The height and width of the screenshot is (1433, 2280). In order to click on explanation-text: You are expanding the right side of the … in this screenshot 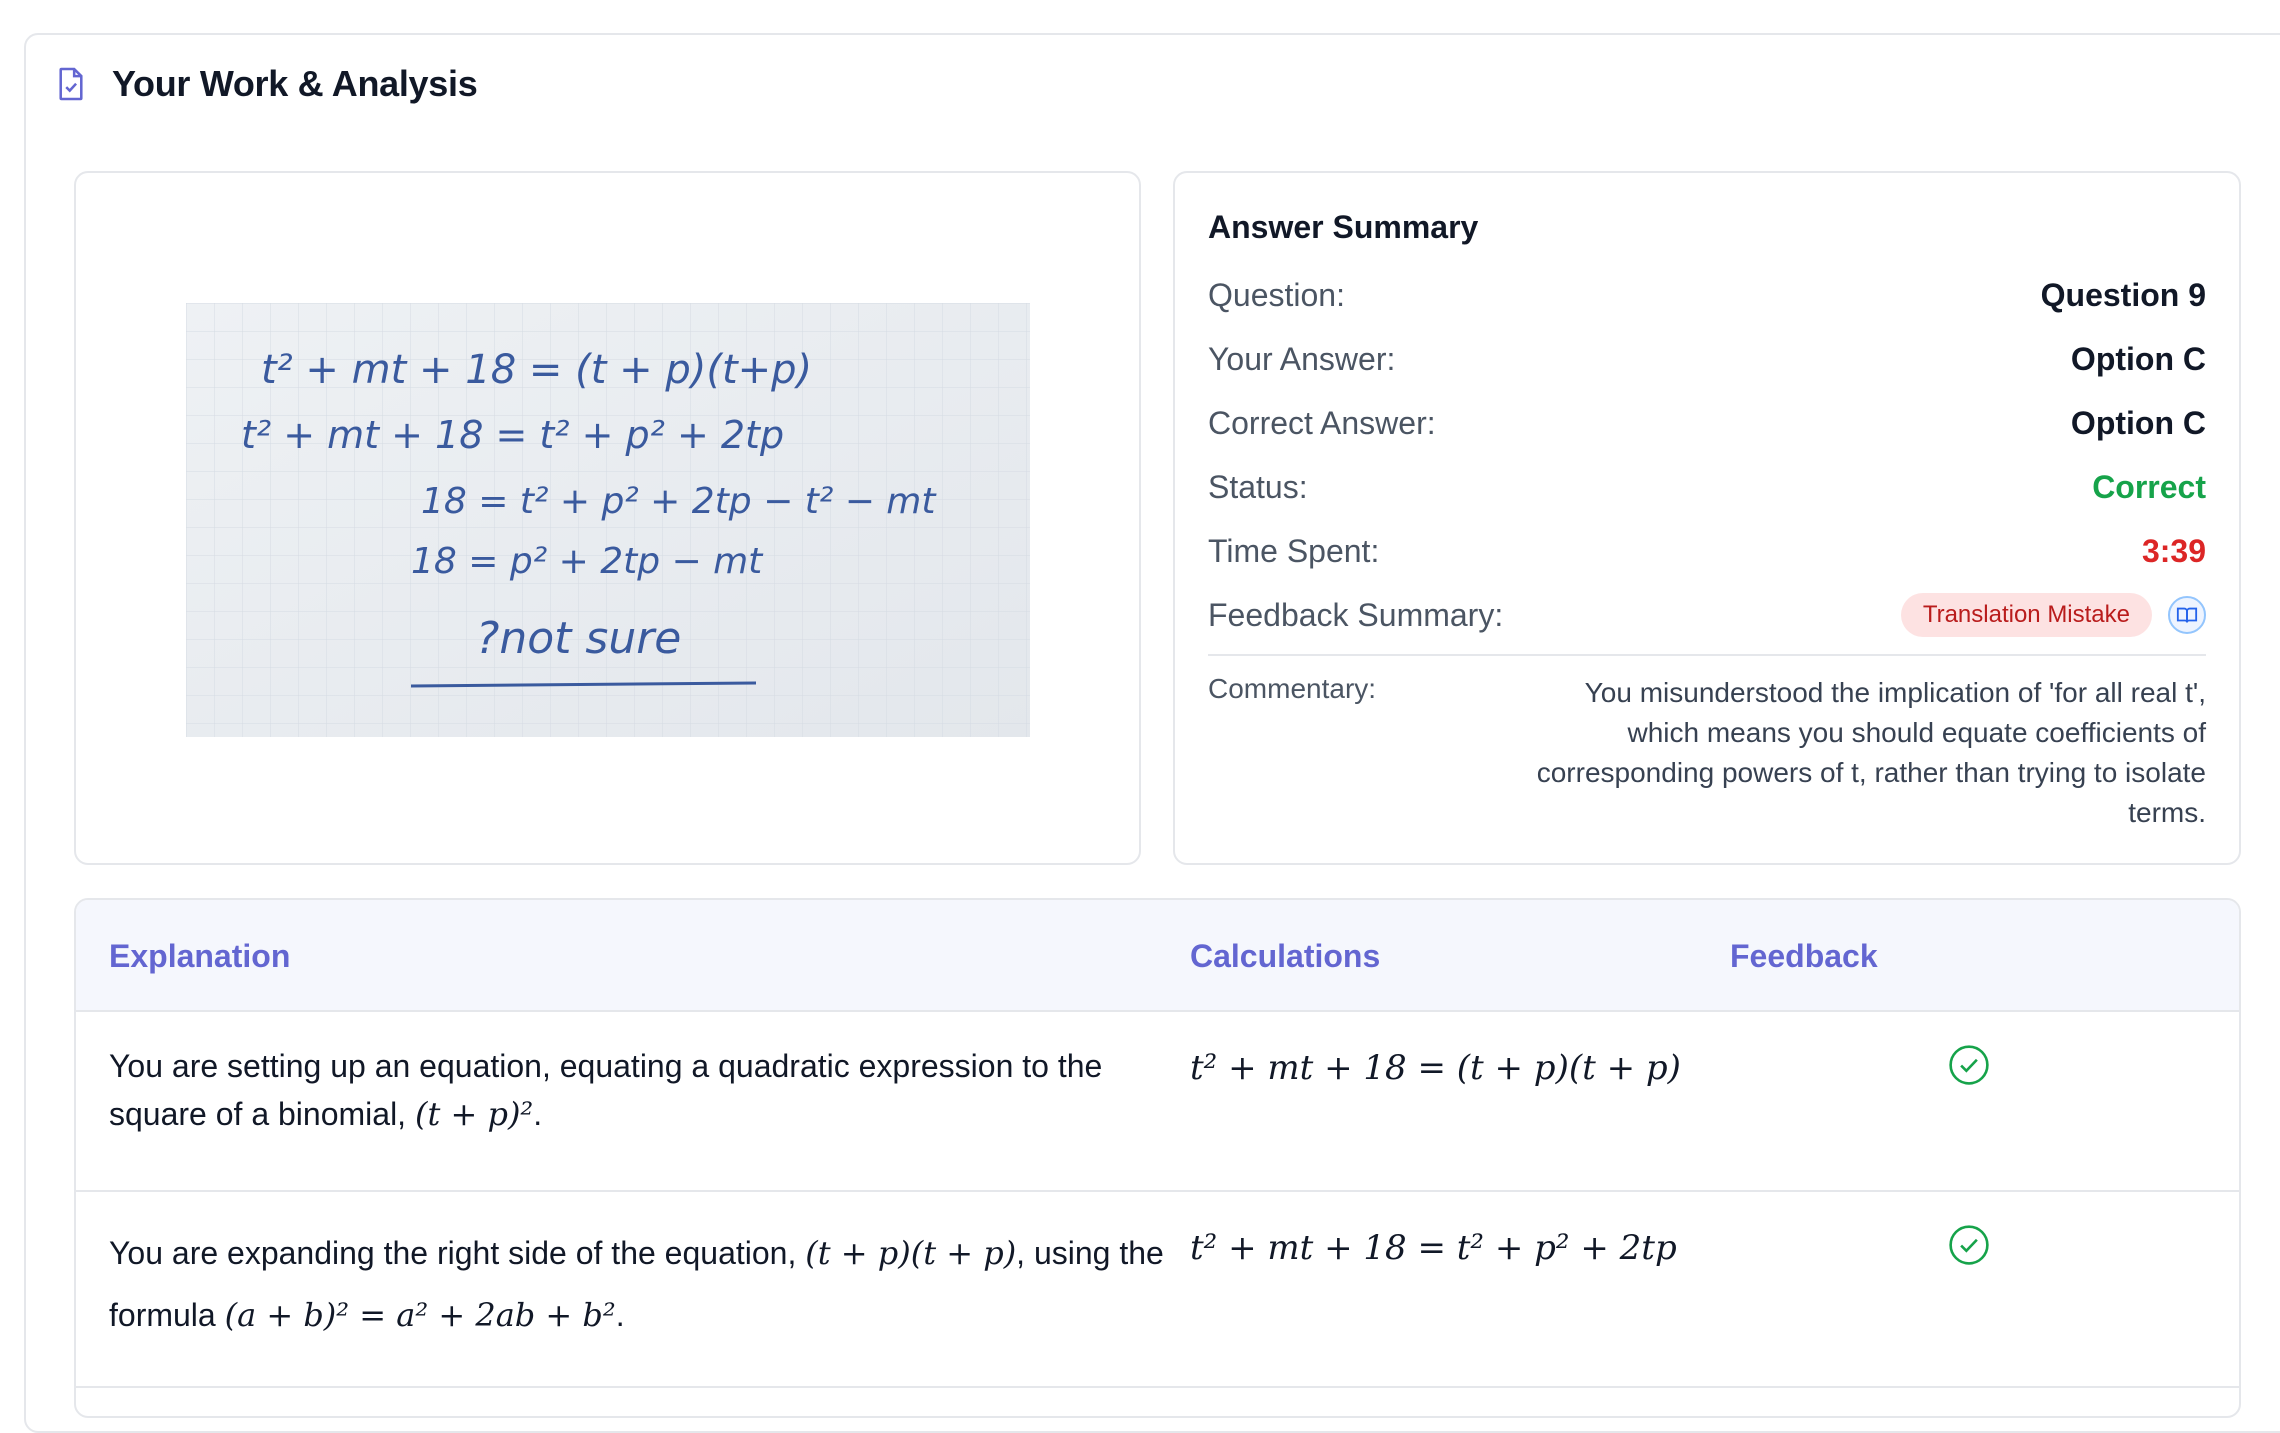, I will do `click(457, 1253)`.